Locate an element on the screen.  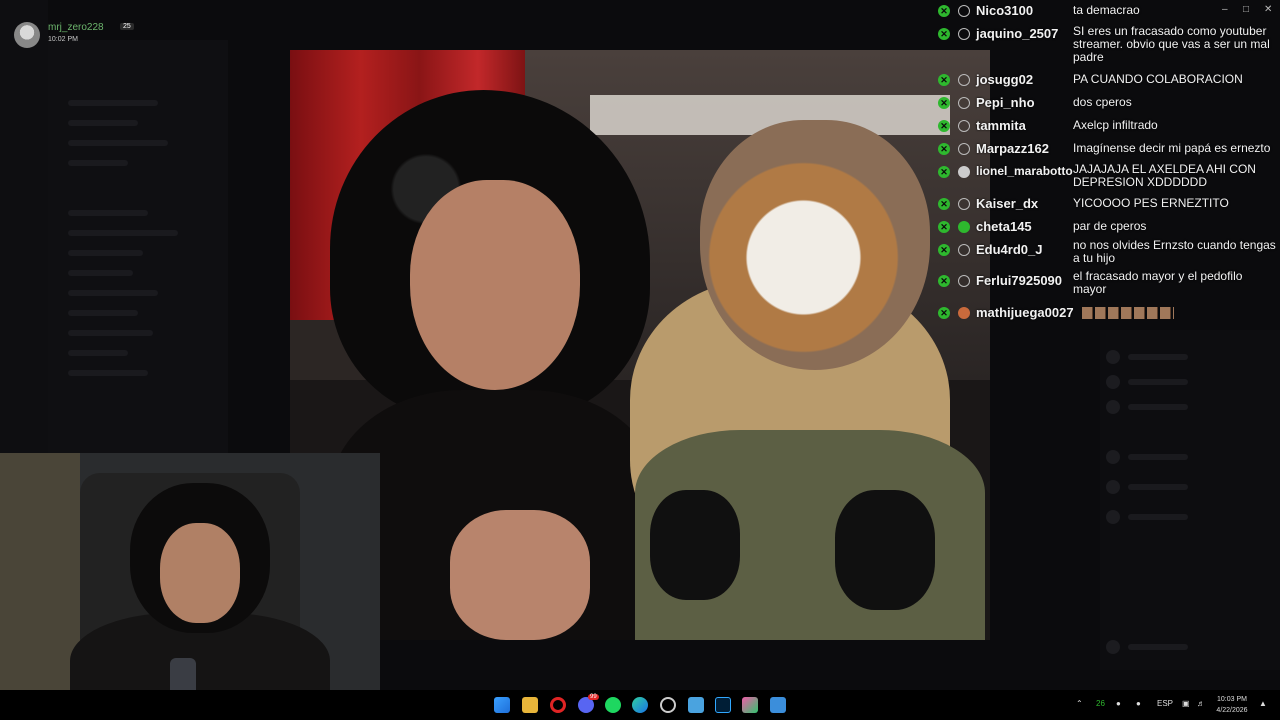
taskbar: 99 ⌃ 26 ● ● ESP ▣ ♬ 10:03 PM 4/22/2026 ▲ is located at coordinates (640, 705).